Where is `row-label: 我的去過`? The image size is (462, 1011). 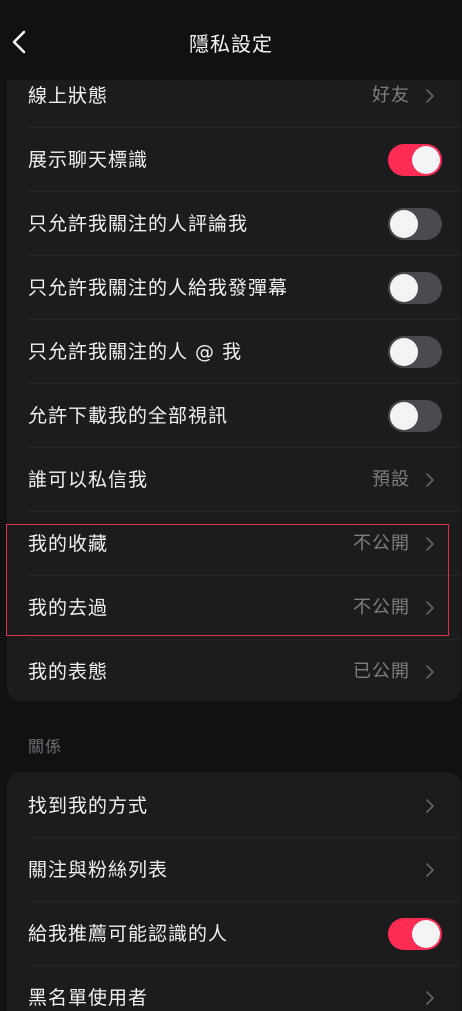 row-label: 我的去過 is located at coordinates (68, 608).